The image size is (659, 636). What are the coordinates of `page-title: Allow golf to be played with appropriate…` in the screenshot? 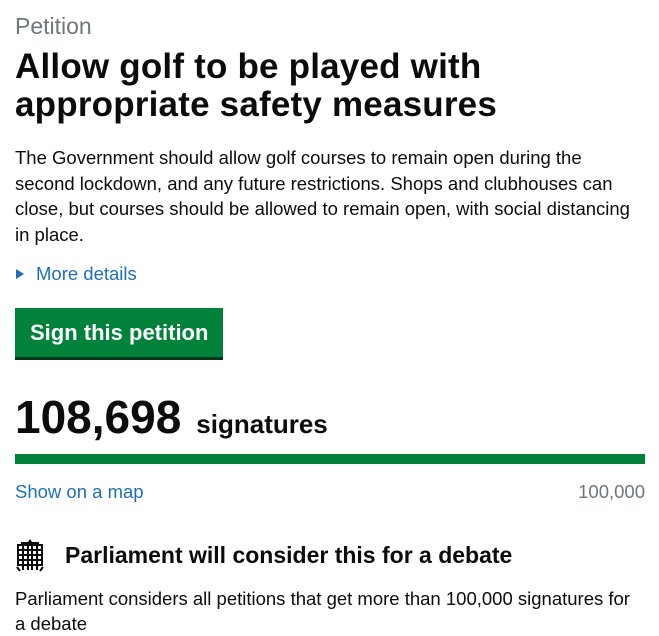 It's located at (256, 85).